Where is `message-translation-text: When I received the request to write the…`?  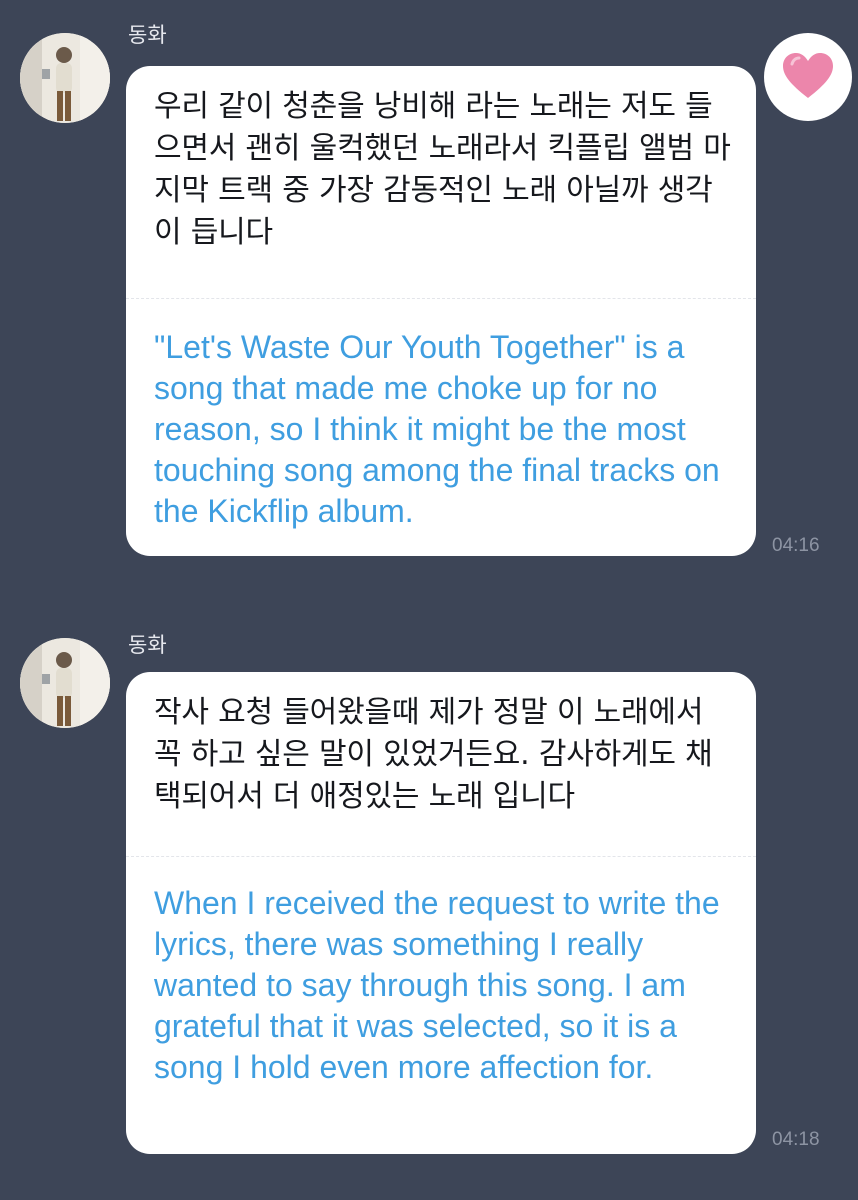
message-translation-text: When I received the request to write the… is located at coordinates (437, 985).